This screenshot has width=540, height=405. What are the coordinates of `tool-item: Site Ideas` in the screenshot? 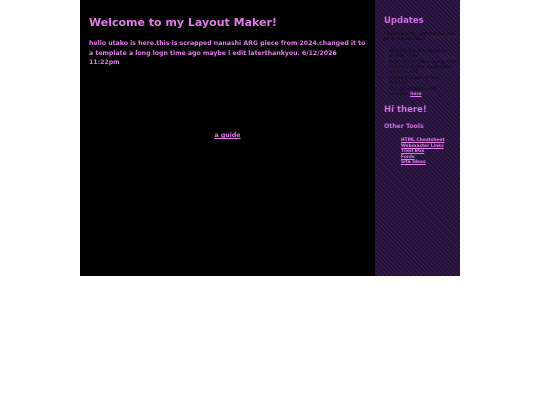 It's located at (428, 162).